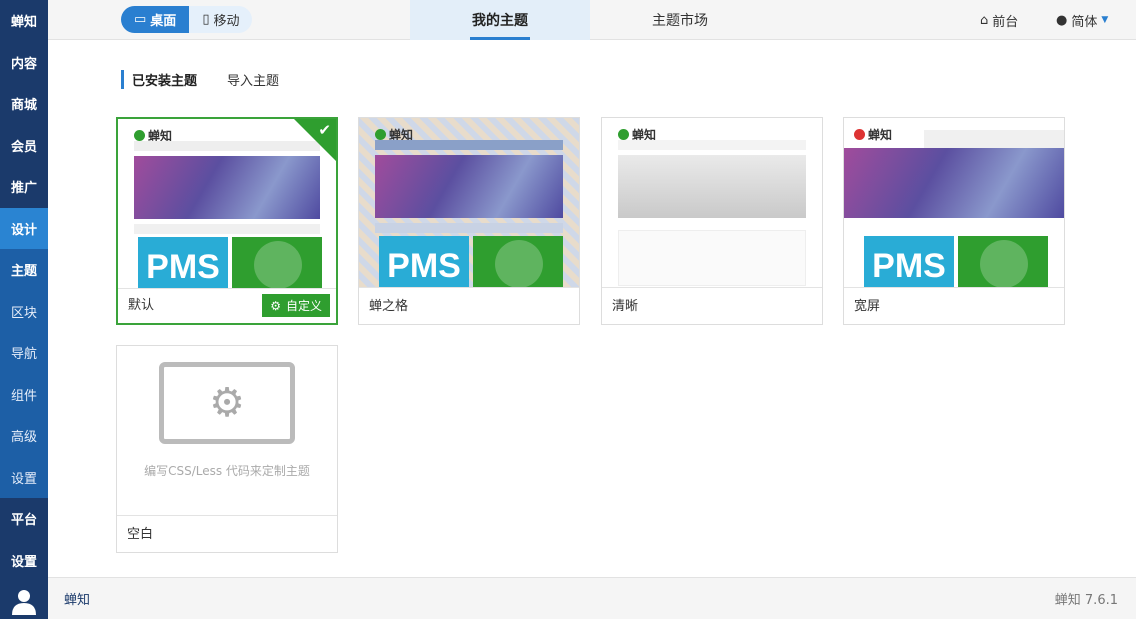 This screenshot has height=619, width=1136. I want to click on theme-preview: 蝉知, so click(712, 203).